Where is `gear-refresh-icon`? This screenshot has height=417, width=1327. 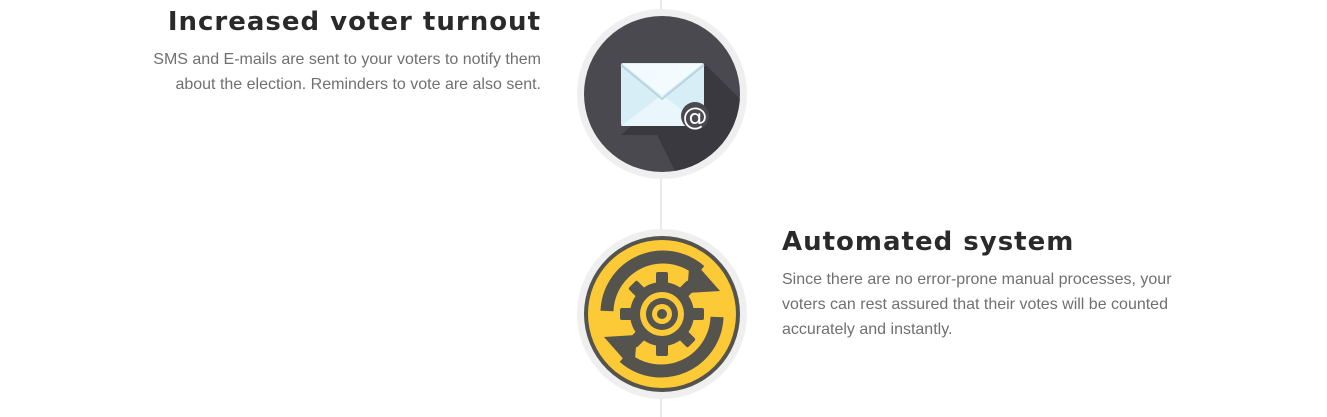 gear-refresh-icon is located at coordinates (662, 314).